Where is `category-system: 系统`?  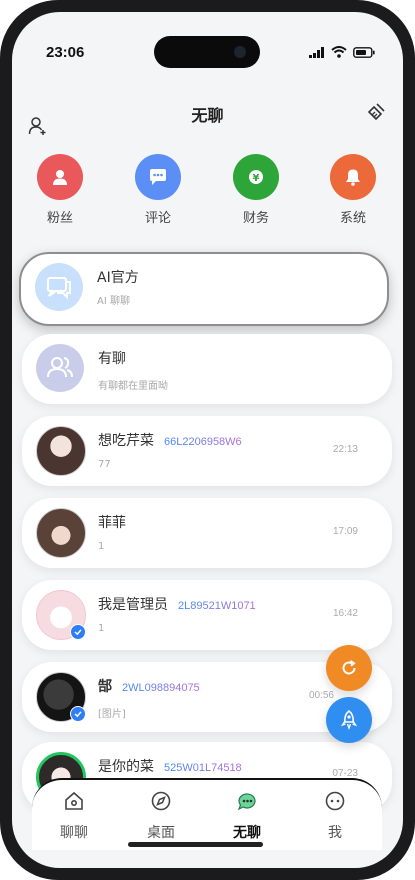
category-system: 系统 is located at coordinates (353, 190).